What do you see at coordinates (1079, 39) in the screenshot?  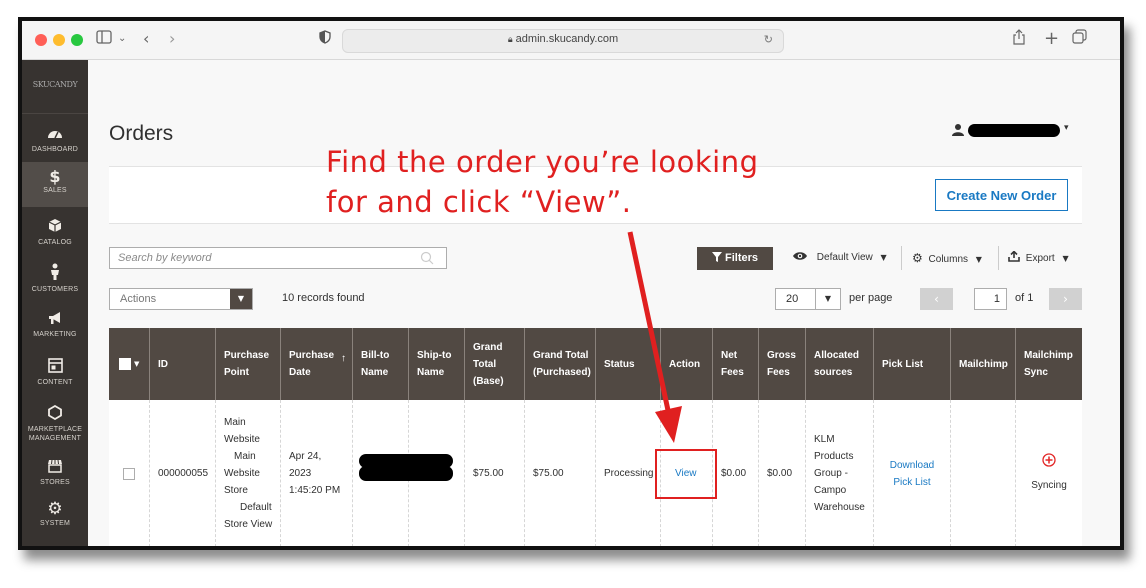 I see `tab-overview-icon` at bounding box center [1079, 39].